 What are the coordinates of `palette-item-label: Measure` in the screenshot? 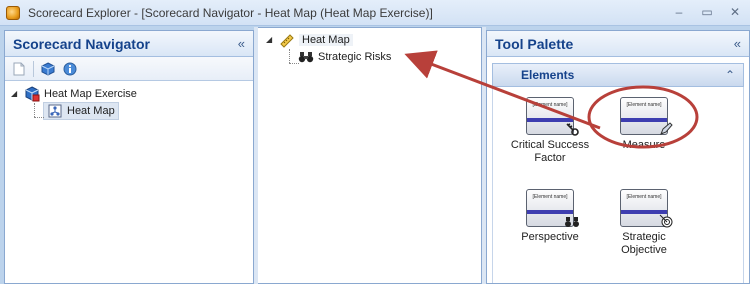 It's located at (644, 145).